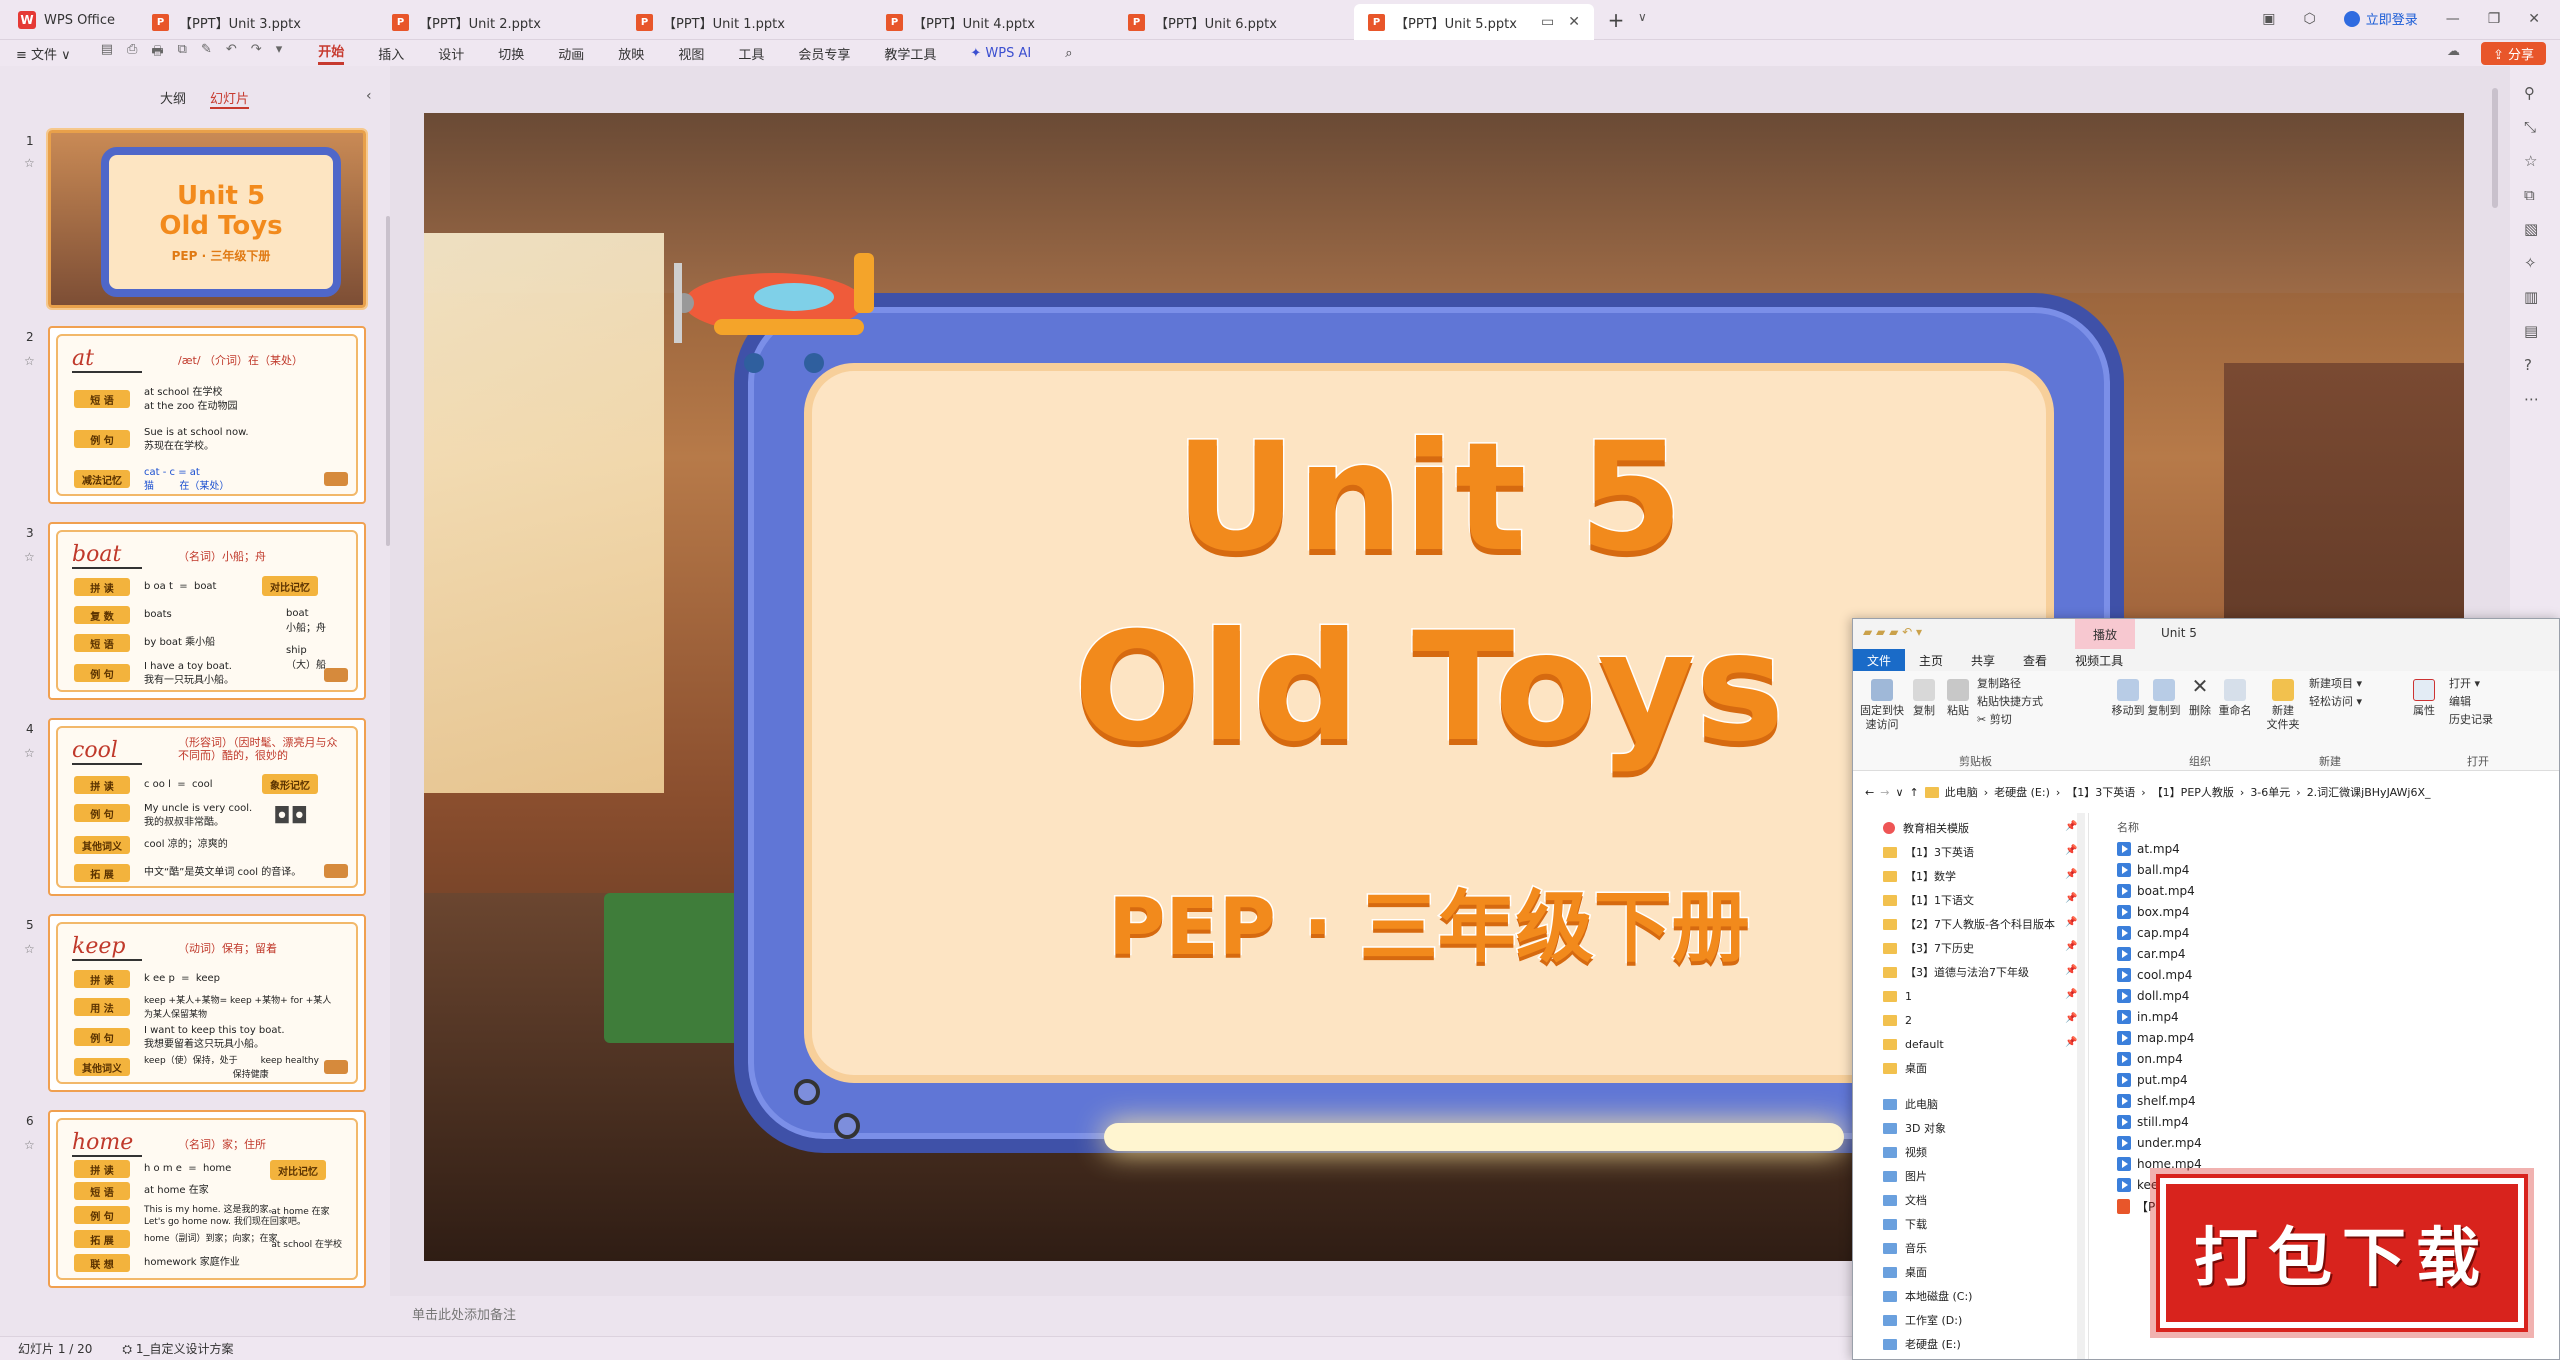 The width and height of the screenshot is (2560, 1360). What do you see at coordinates (751, 53) in the screenshot?
I see `menu-tools: 工具` at bounding box center [751, 53].